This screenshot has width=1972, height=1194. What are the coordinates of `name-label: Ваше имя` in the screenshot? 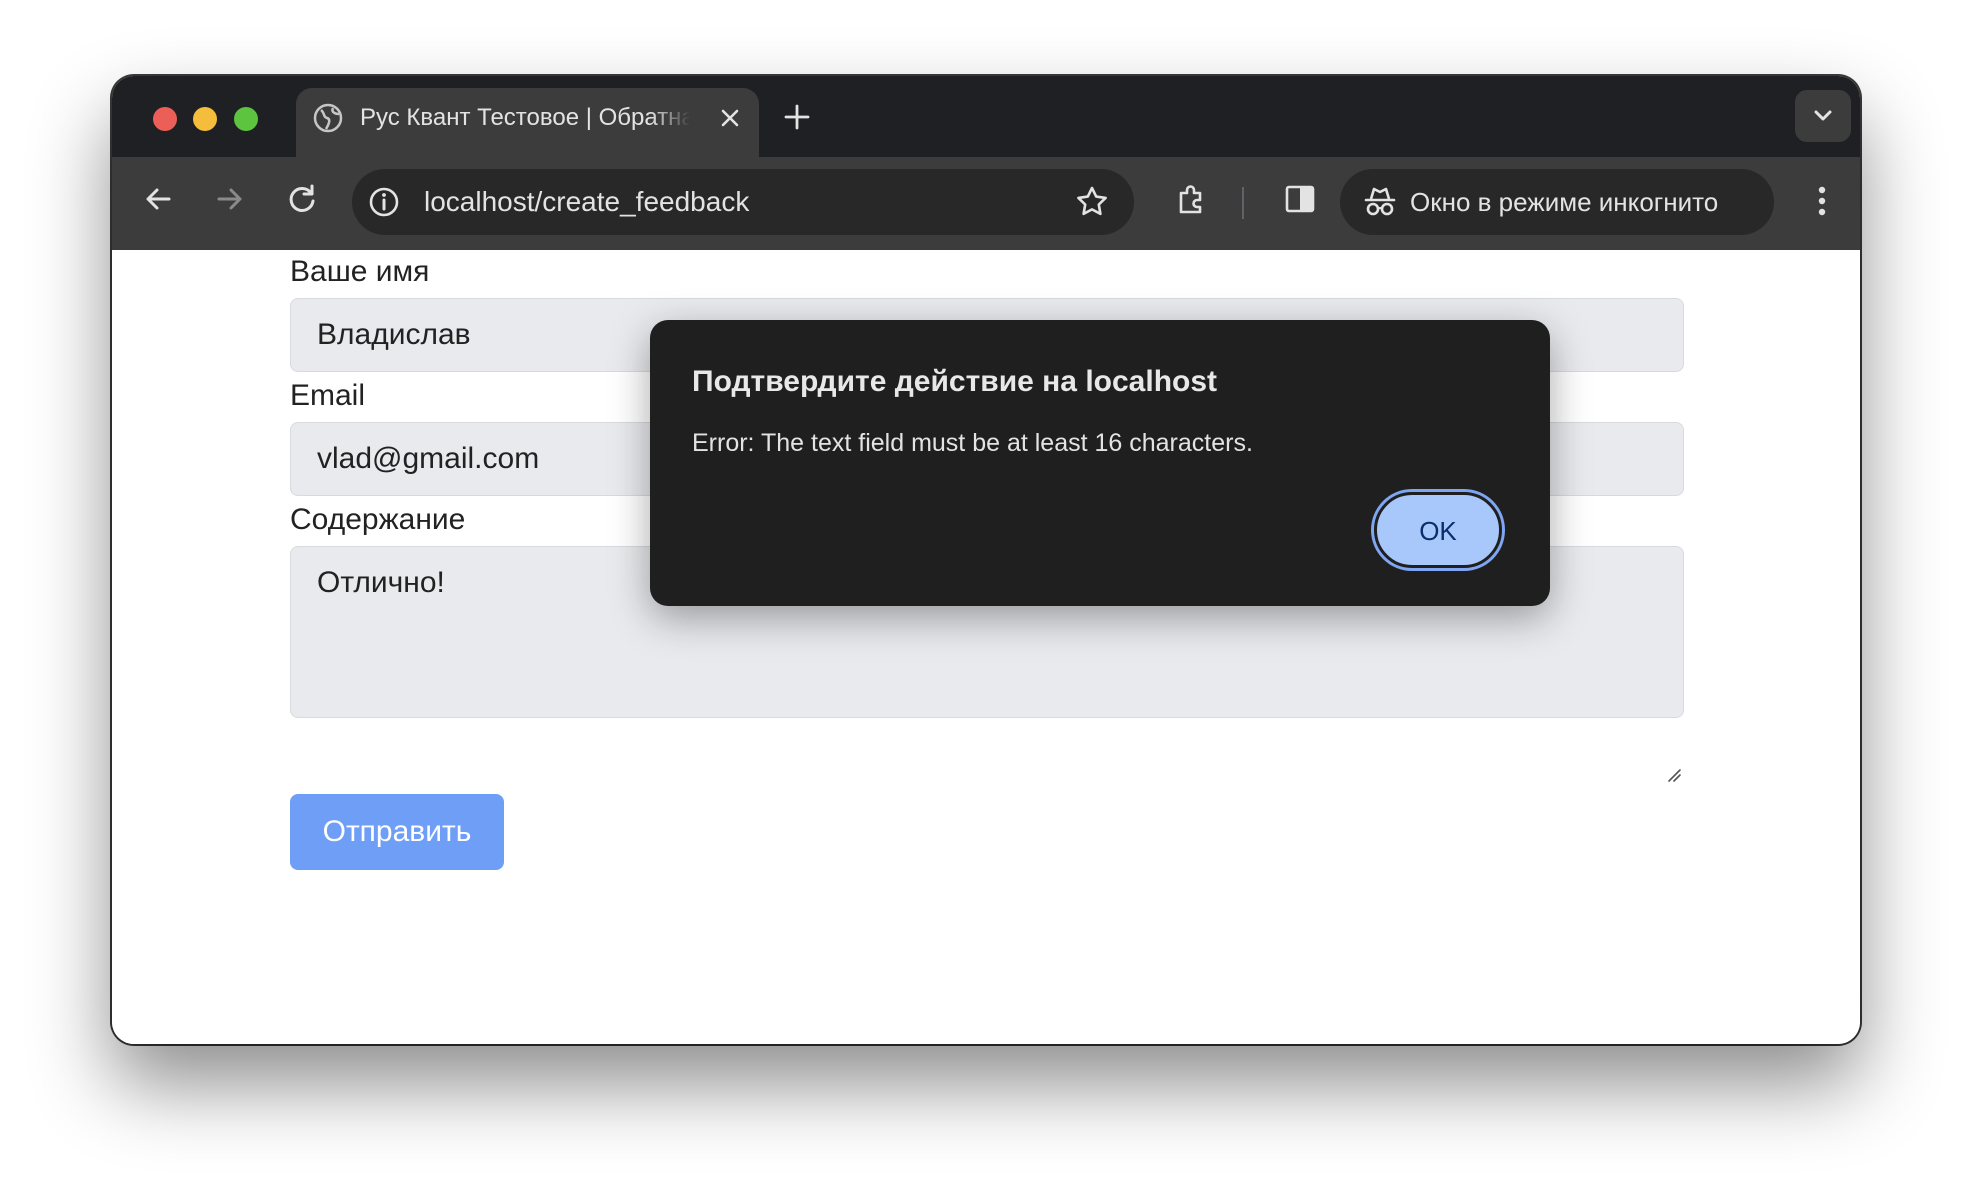 It's located at (360, 271).